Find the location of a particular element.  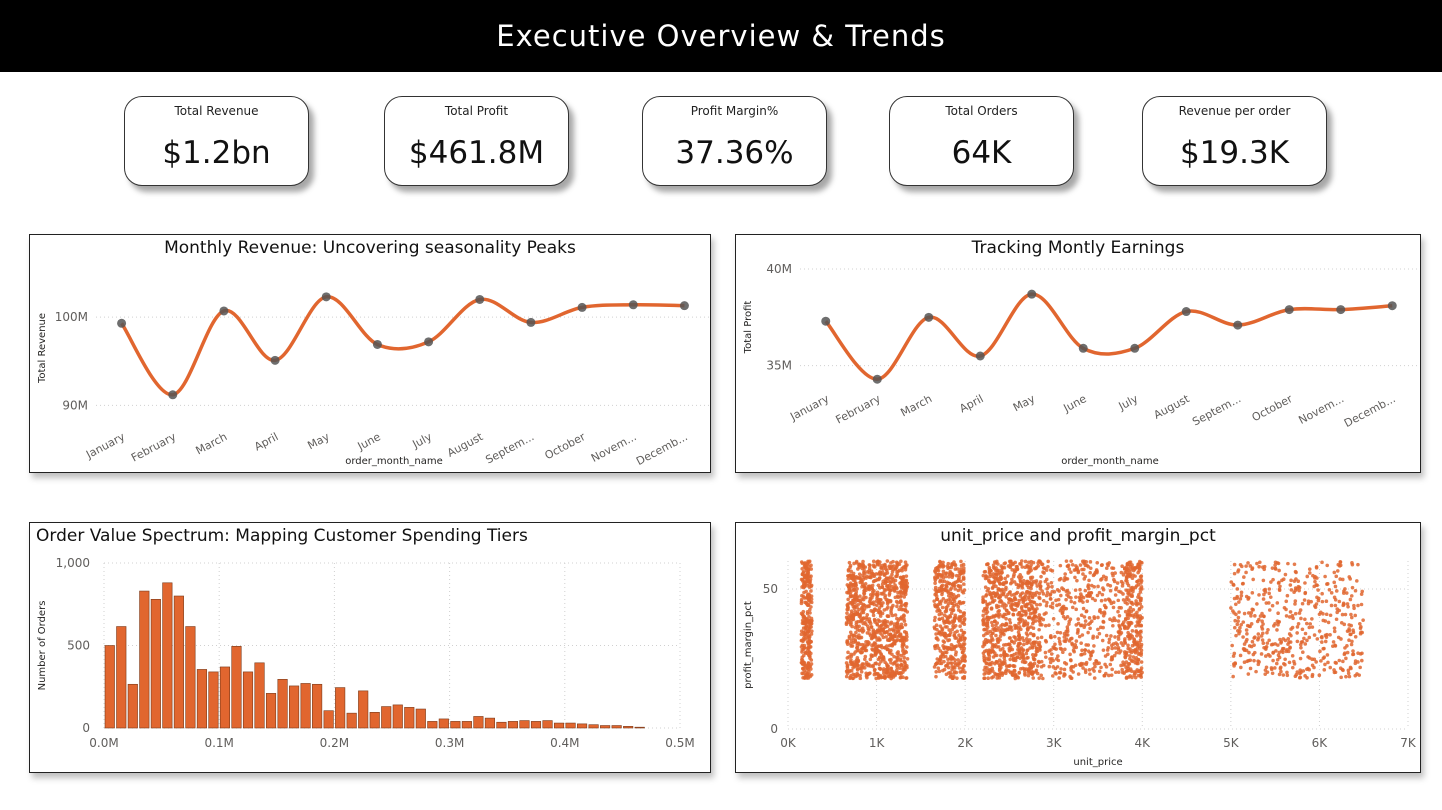

kpi-card-revenue-per-order: Revenue per order $19.3K is located at coordinates (1234, 141).